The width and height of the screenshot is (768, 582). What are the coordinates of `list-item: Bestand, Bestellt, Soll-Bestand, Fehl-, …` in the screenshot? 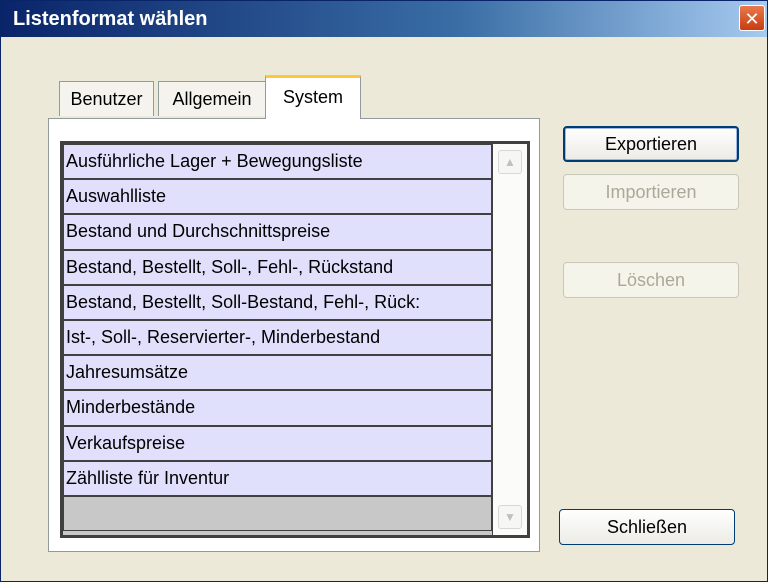 It's located at (277, 302).